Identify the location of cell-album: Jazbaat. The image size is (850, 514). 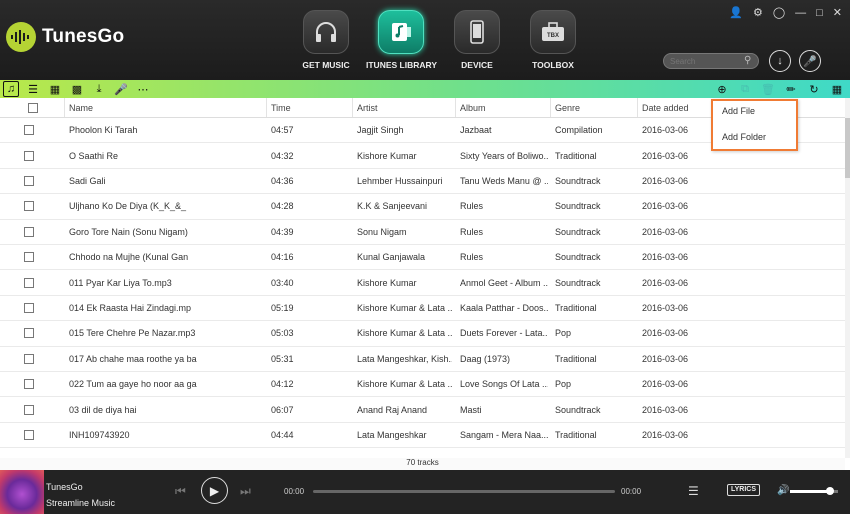
(476, 130).